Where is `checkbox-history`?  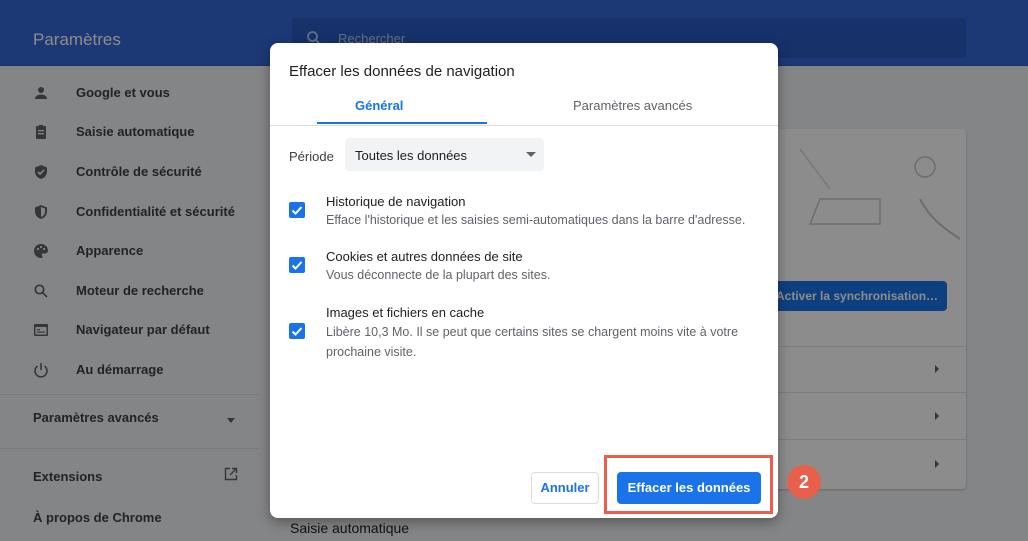
checkbox-history is located at coordinates (297, 210).